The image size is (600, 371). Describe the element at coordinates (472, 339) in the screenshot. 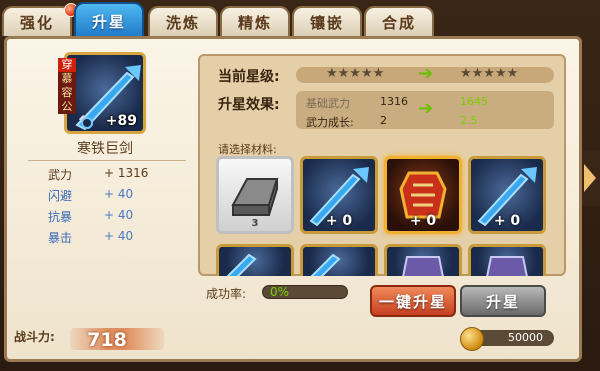

I see `coin-icon` at that location.